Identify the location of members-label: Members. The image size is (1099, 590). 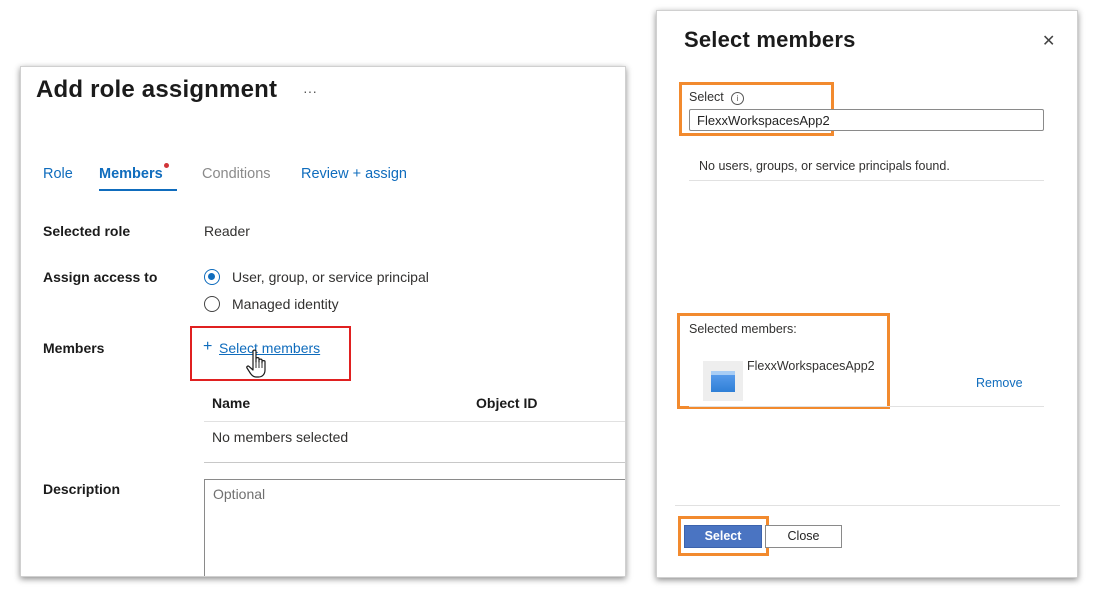
(74, 348).